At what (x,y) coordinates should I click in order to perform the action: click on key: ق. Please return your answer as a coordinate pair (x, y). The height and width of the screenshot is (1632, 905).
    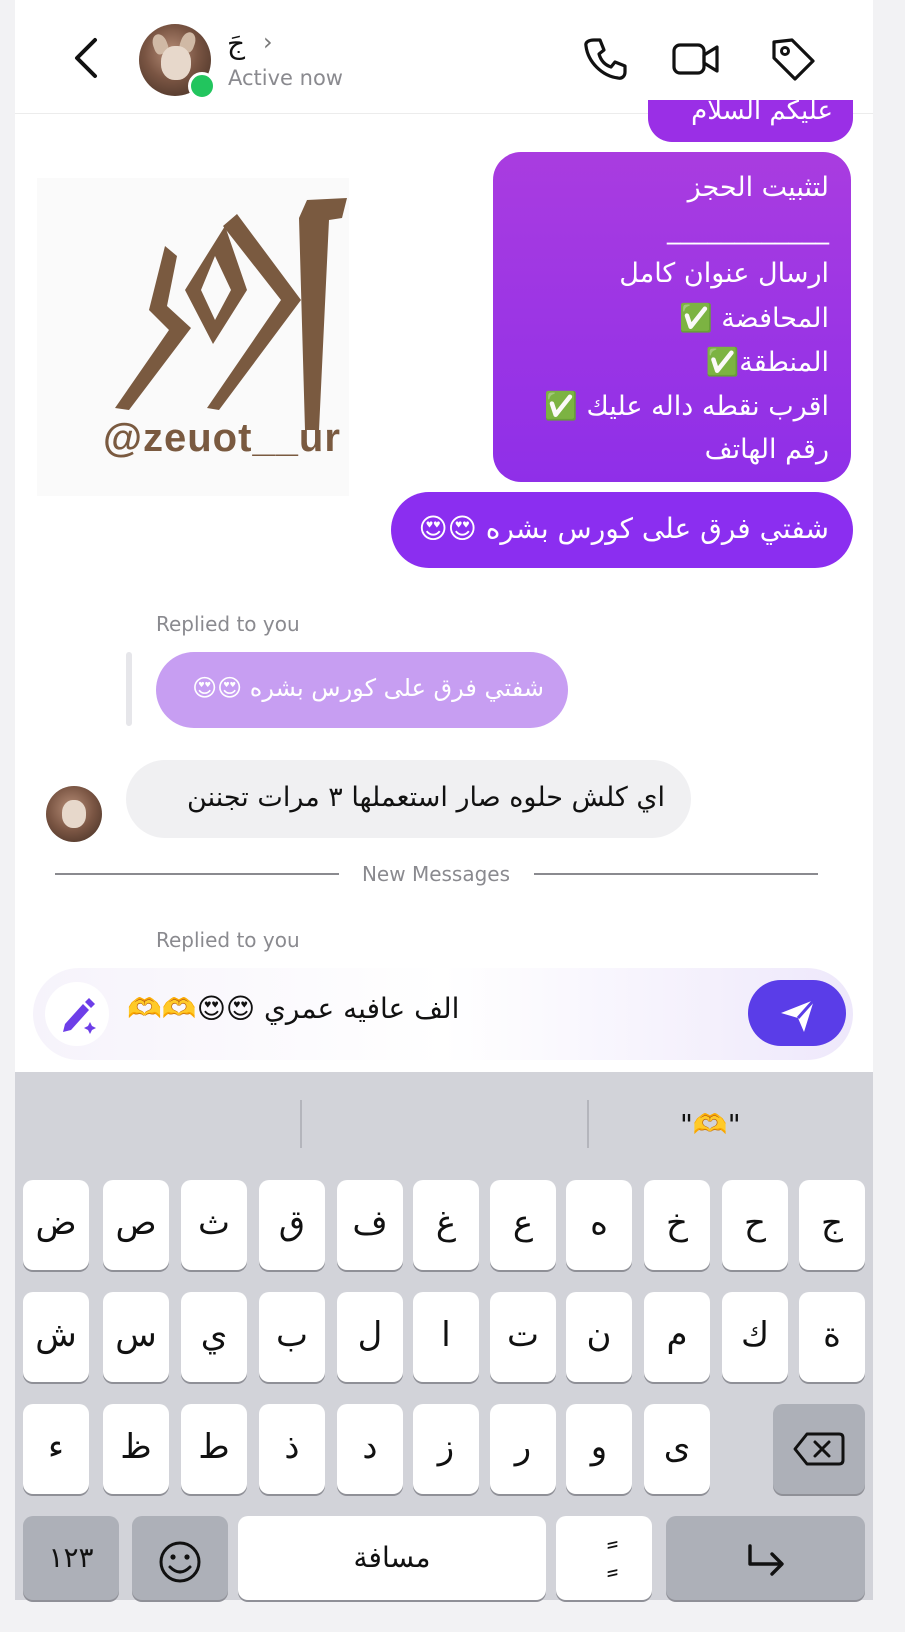
    Looking at the image, I should click on (292, 1225).